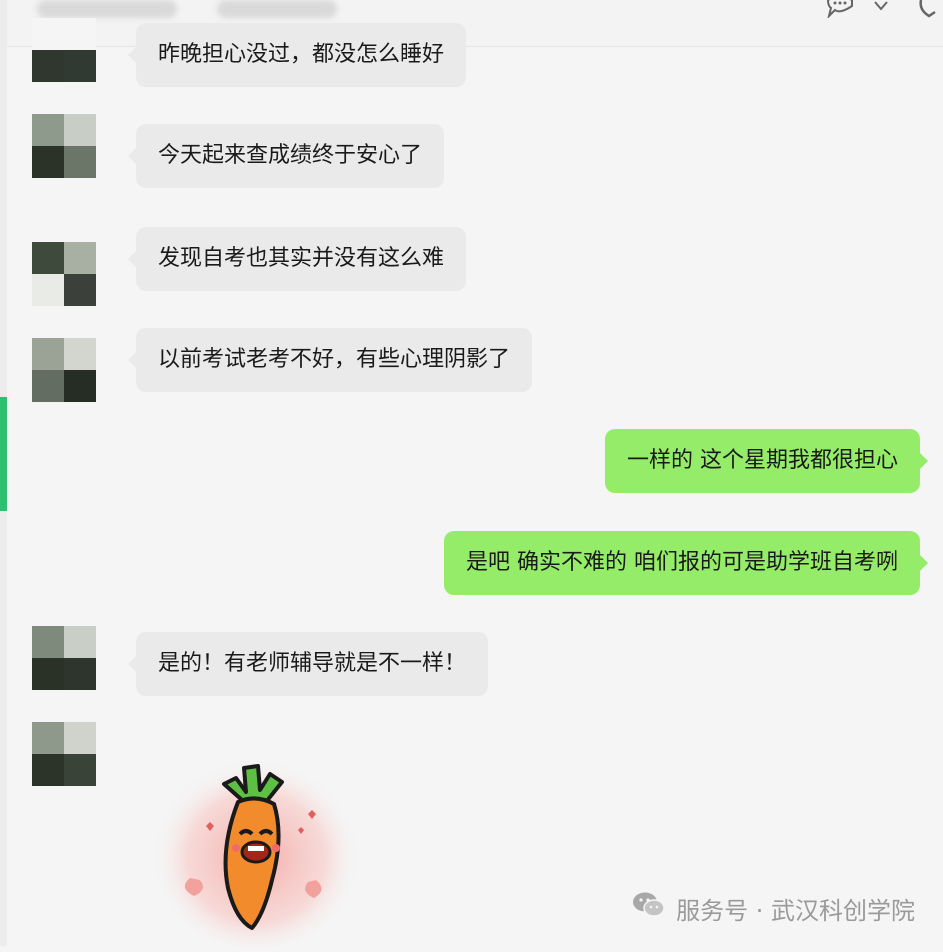 The image size is (943, 952). Describe the element at coordinates (686, 563) in the screenshot. I see `outgoing-message: 是吧 确实不难的 咱们报的可是助学班自考咧` at that location.